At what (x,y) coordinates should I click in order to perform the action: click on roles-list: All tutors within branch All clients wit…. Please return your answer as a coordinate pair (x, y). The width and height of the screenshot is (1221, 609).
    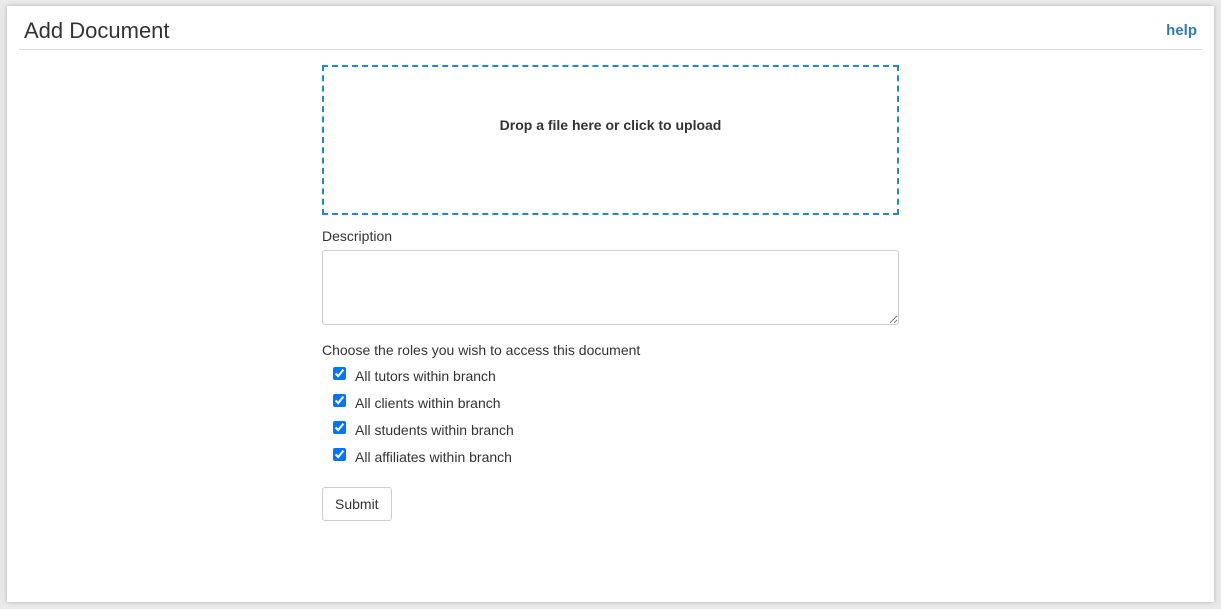
    Looking at the image, I should click on (610, 416).